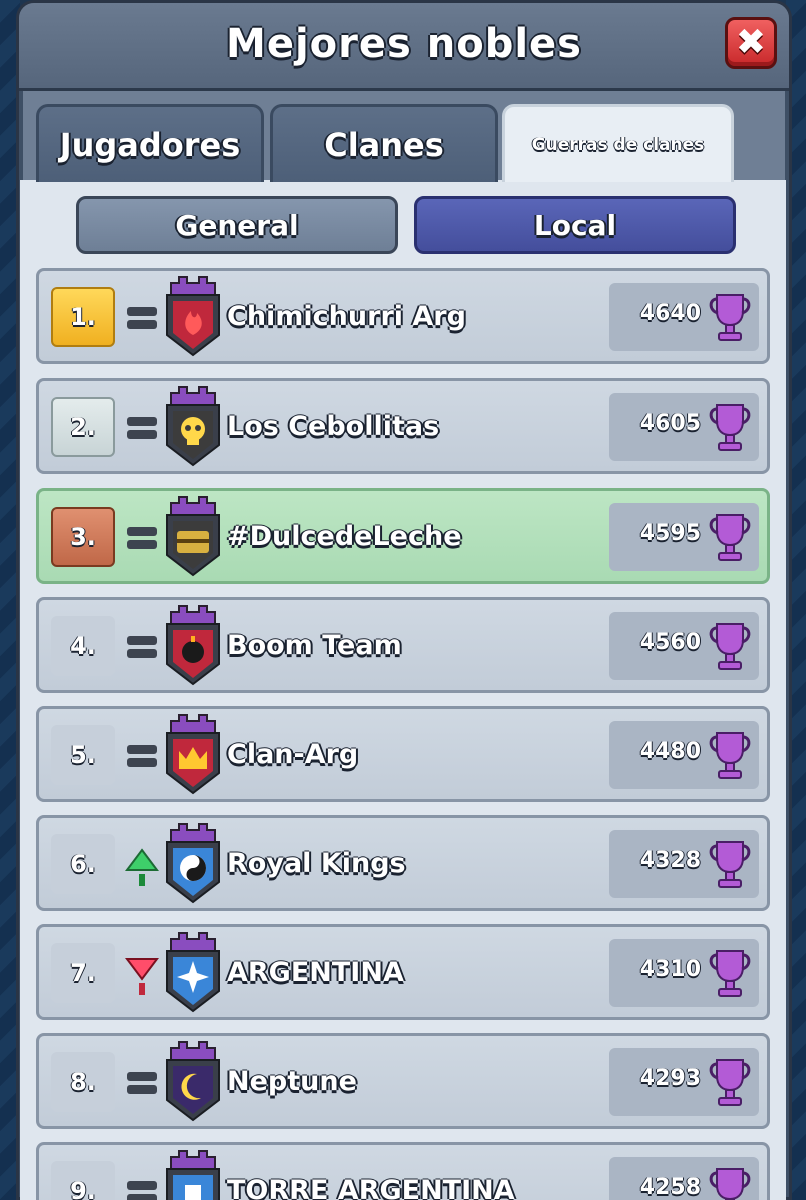 This screenshot has width=806, height=1200. What do you see at coordinates (292, 1081) in the screenshot?
I see `clan-name: Neptune` at bounding box center [292, 1081].